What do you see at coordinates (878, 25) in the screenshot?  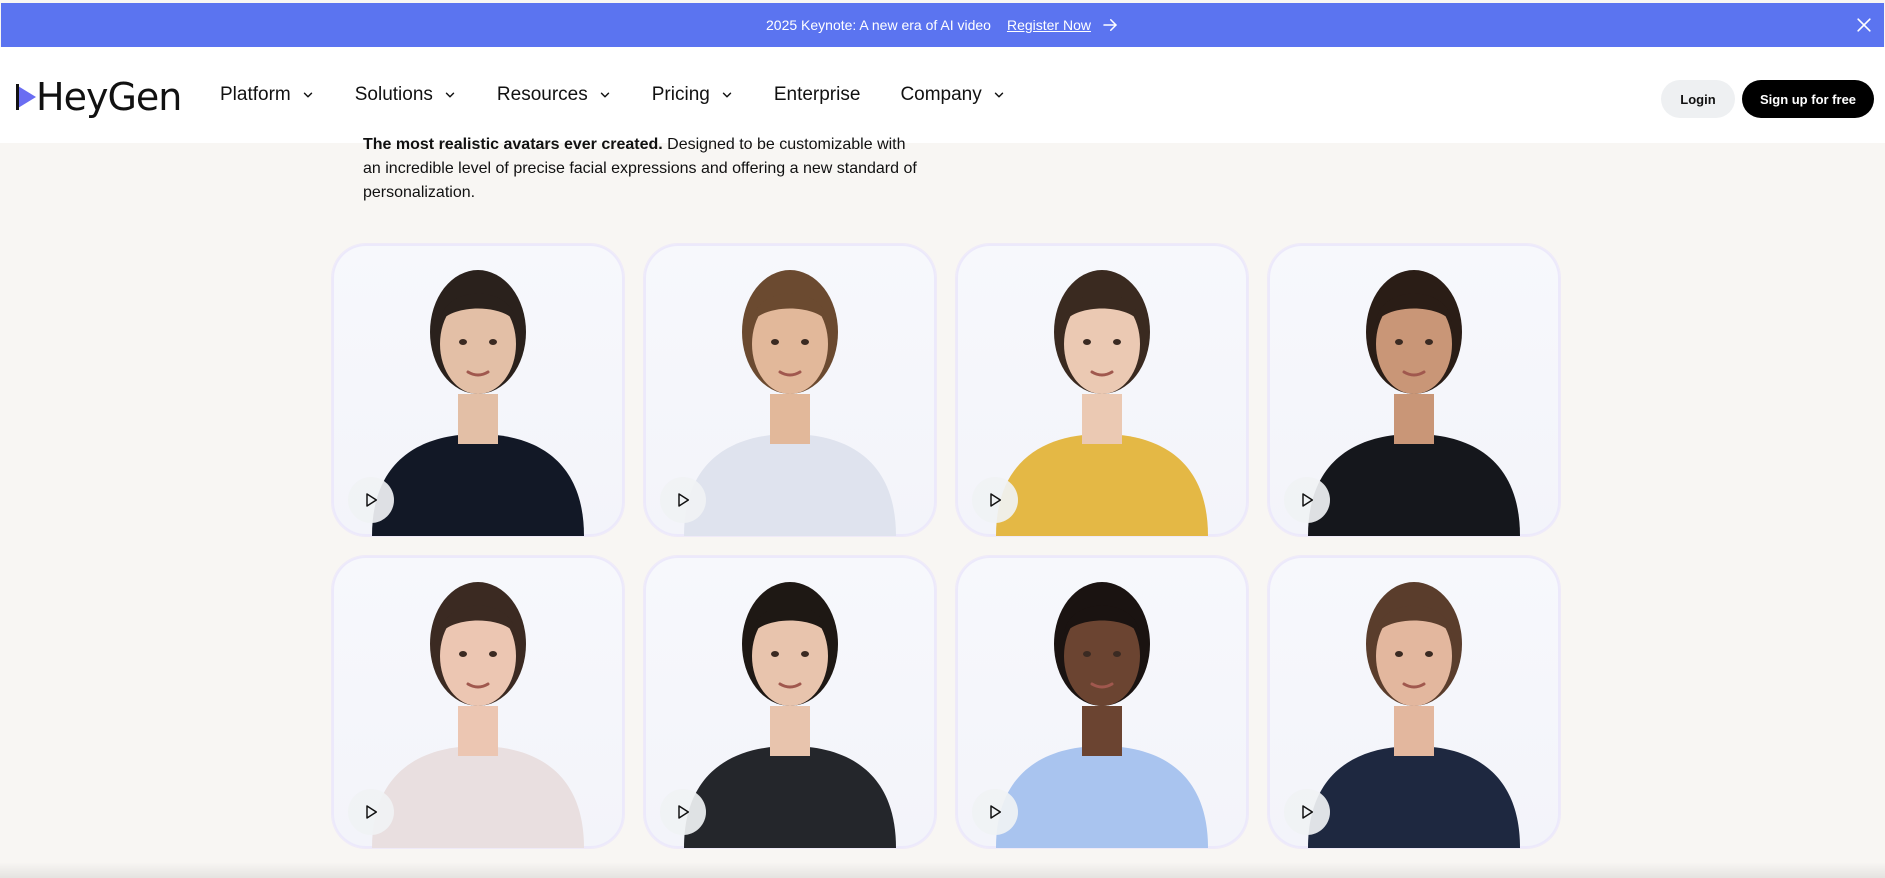 I see `announcement-message: 2025 Keynote: A new era of AI video` at bounding box center [878, 25].